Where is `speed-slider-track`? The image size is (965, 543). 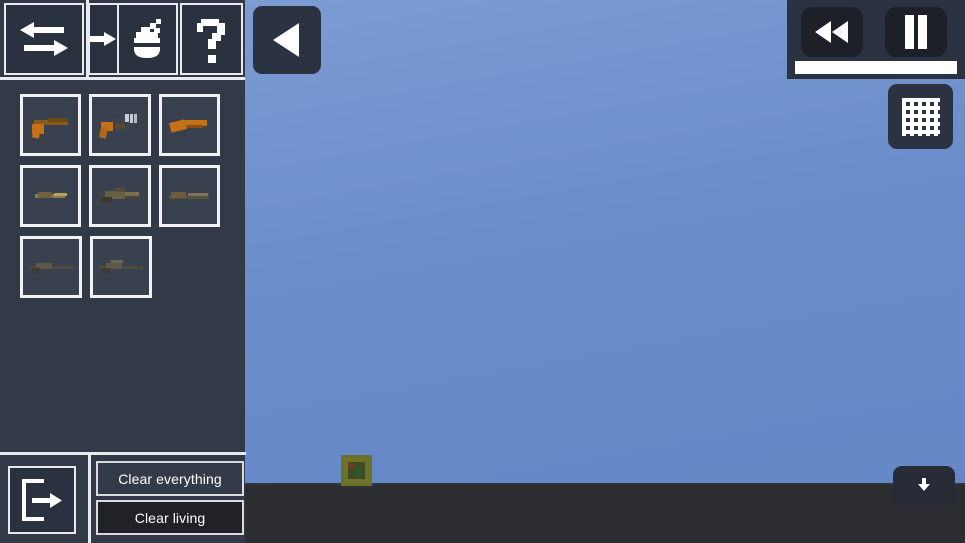 speed-slider-track is located at coordinates (876, 67).